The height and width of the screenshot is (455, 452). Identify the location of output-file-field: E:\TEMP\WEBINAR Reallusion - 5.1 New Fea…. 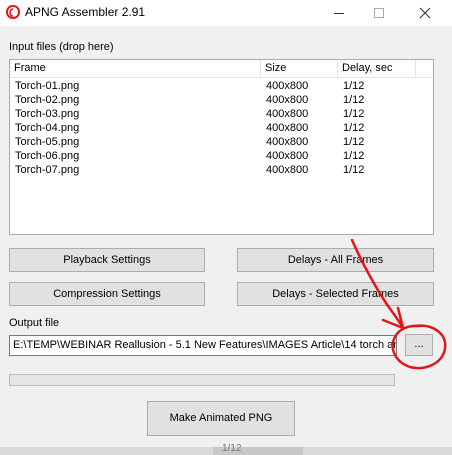
(203, 345).